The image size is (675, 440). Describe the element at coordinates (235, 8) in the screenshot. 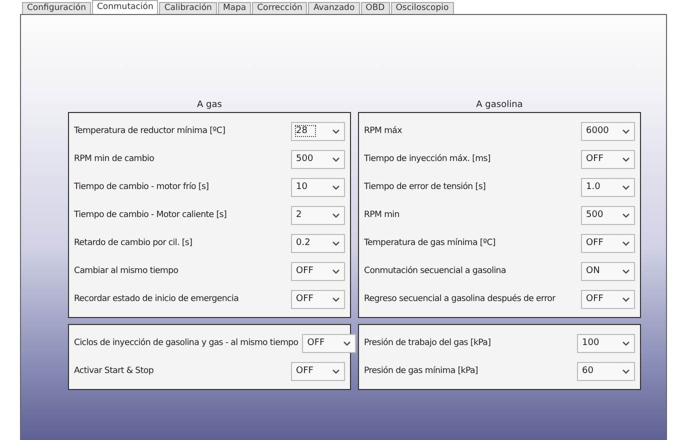

I see `tab: Mapa` at that location.